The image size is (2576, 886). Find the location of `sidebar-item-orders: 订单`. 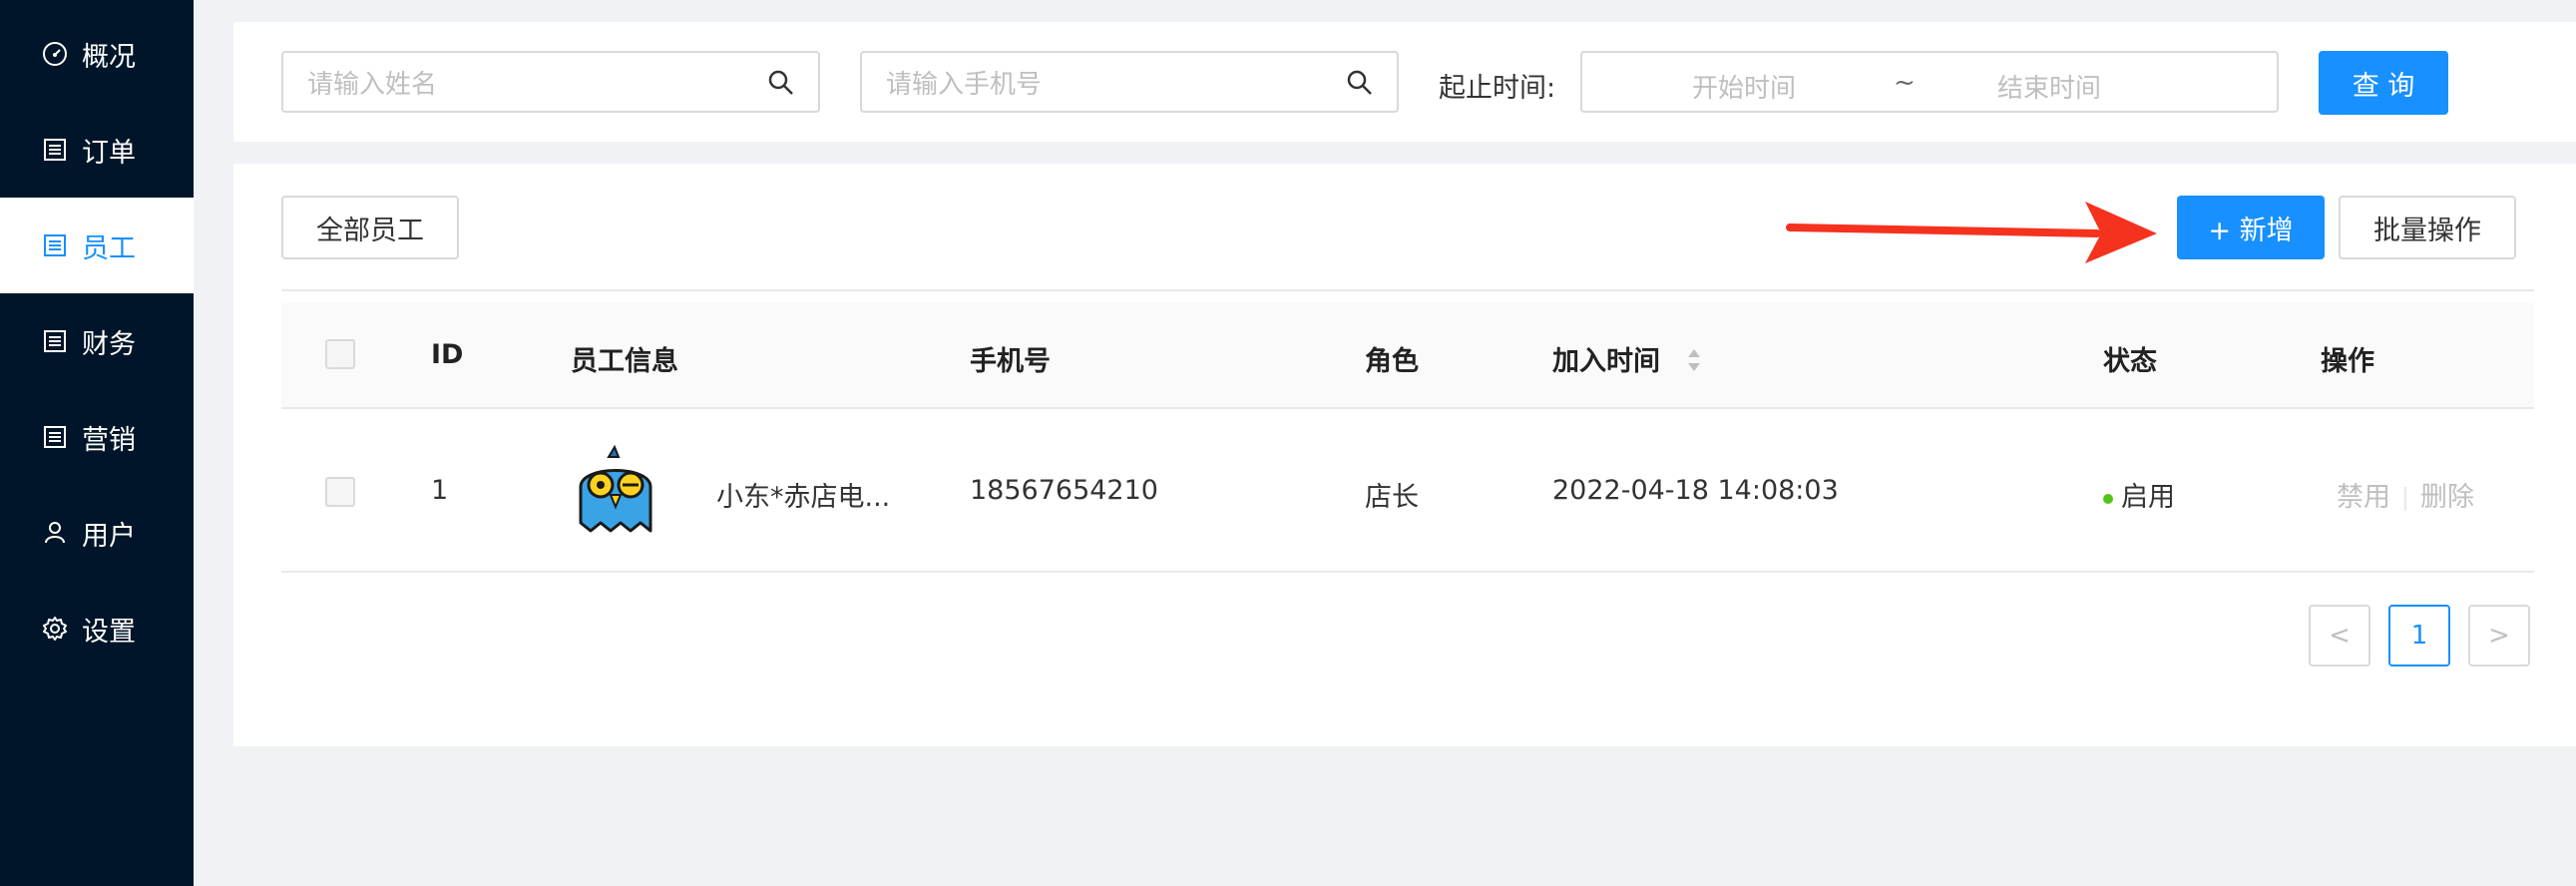

sidebar-item-orders: 订单 is located at coordinates (97, 150).